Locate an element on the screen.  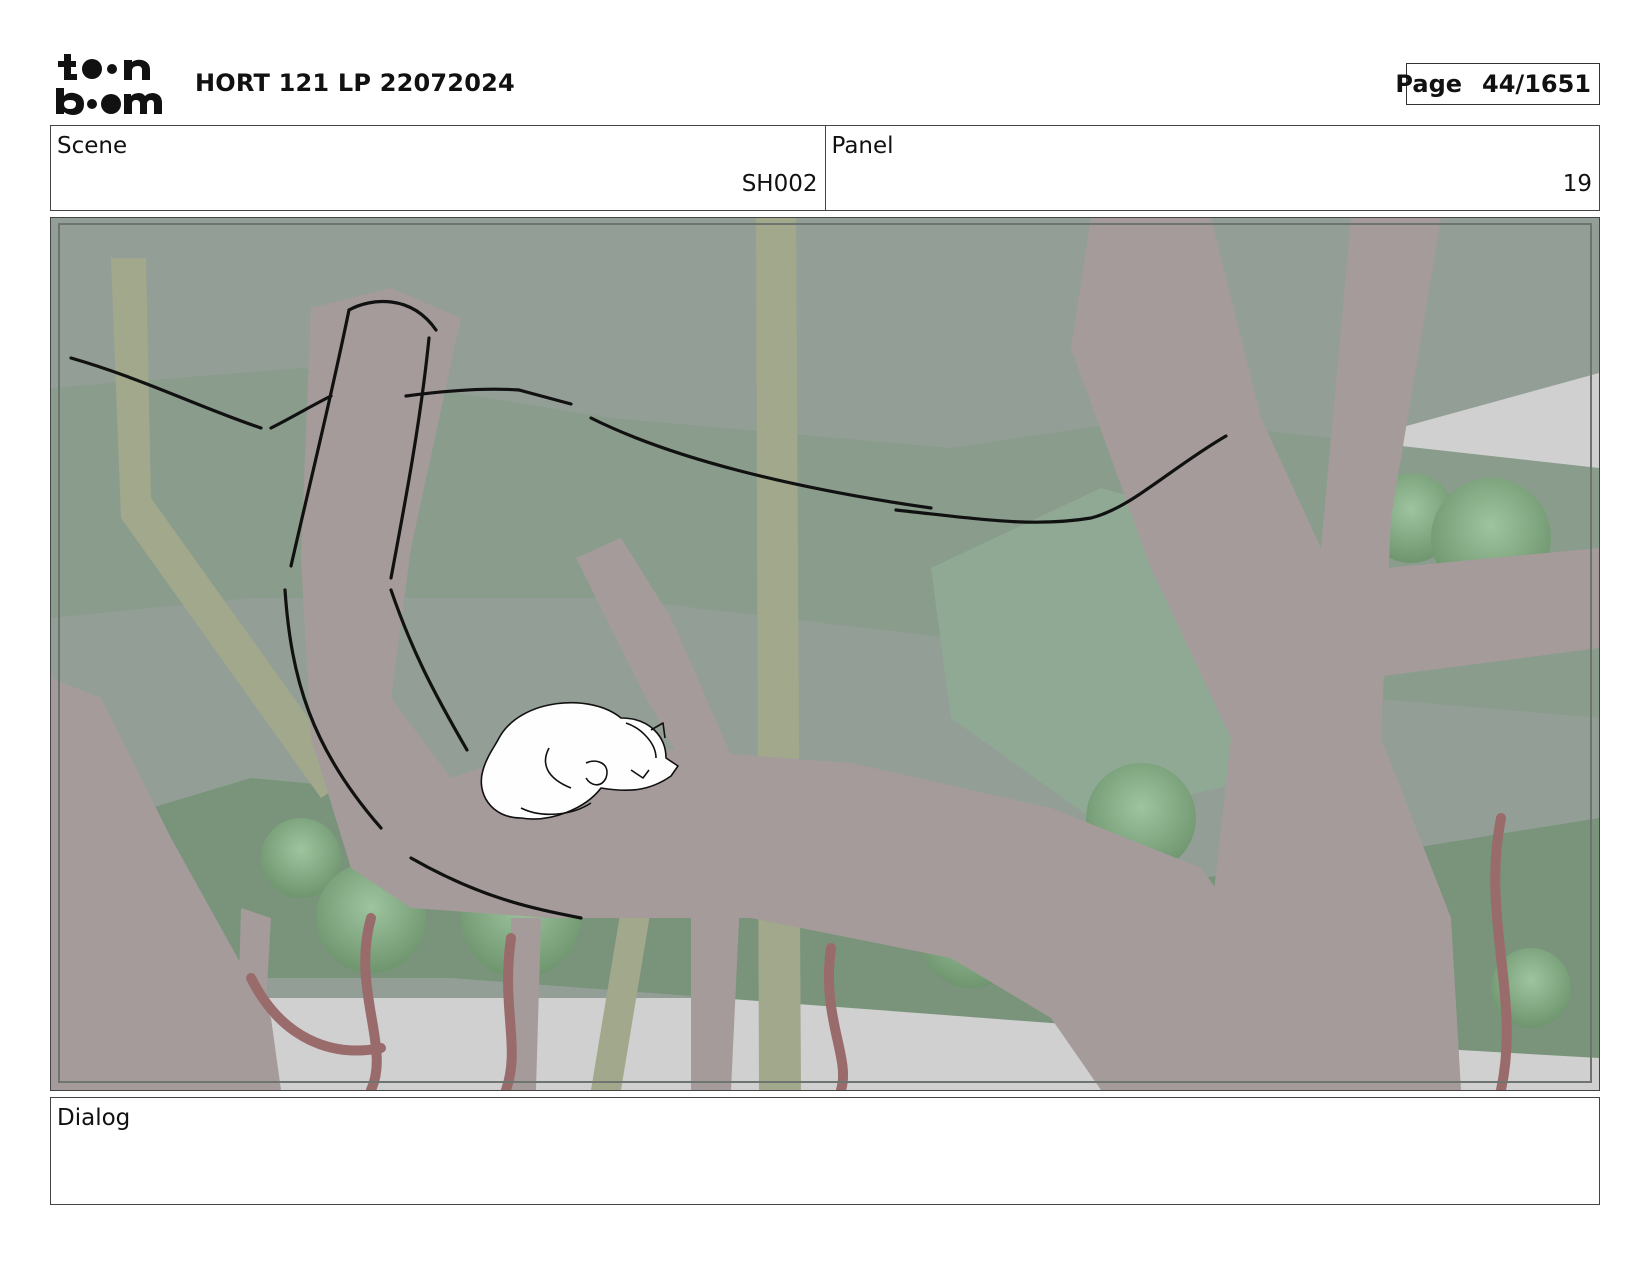
scene-label: Scene is located at coordinates (92, 146).